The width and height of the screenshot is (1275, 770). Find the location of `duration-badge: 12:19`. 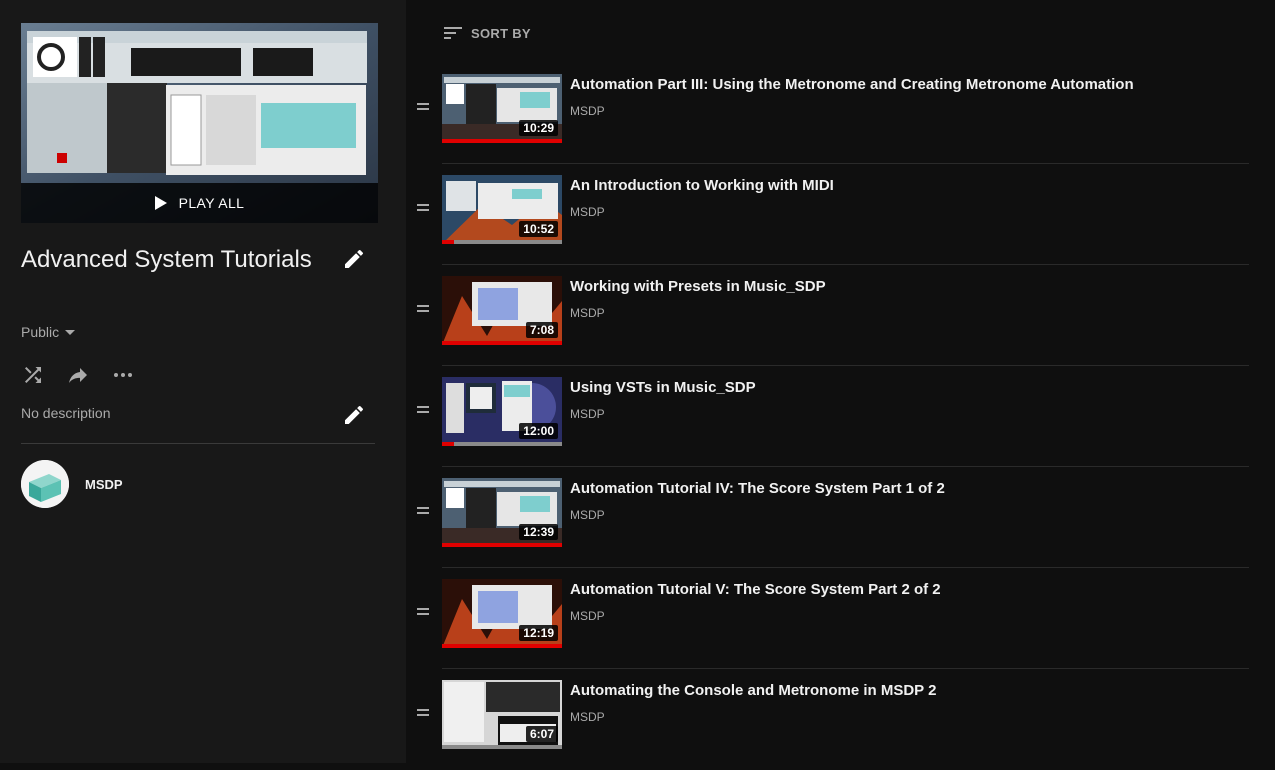

duration-badge: 12:19 is located at coordinates (538, 633).